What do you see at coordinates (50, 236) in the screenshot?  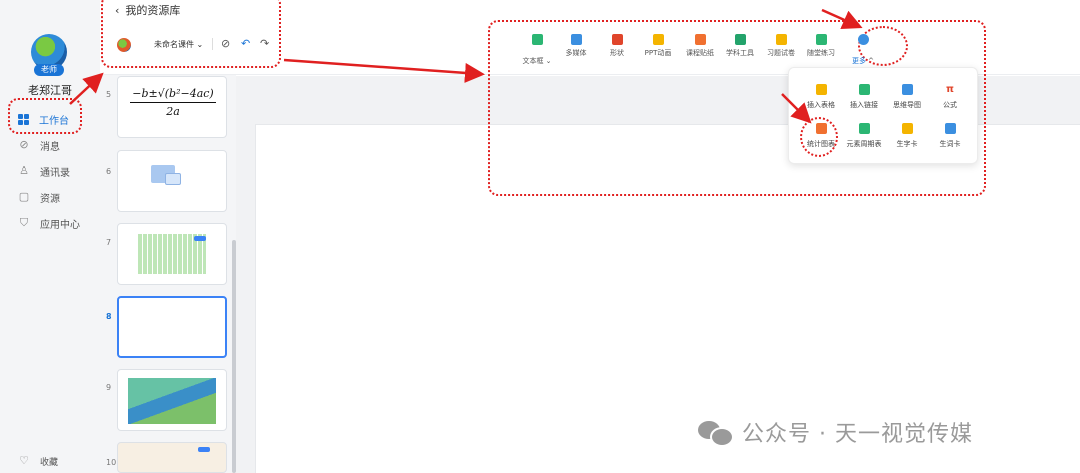 I see `left-nav: 老师 老郑江哥 工作台 ⊘ 消息 ♙ 通讯录 ▢ 资源 ⛉ 应用中心 ♡ 收藏` at bounding box center [50, 236].